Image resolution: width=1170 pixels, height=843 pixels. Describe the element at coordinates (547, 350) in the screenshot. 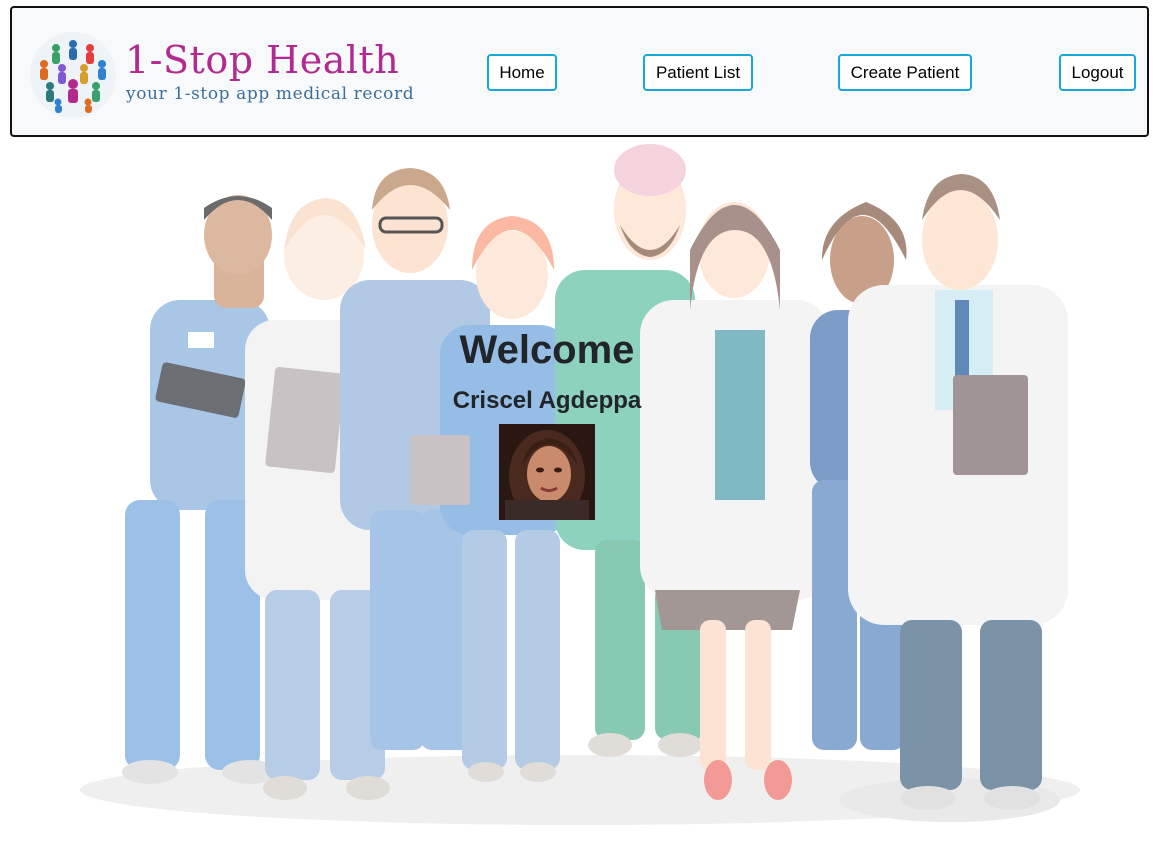

I see `welcome-heading: Welcome` at that location.